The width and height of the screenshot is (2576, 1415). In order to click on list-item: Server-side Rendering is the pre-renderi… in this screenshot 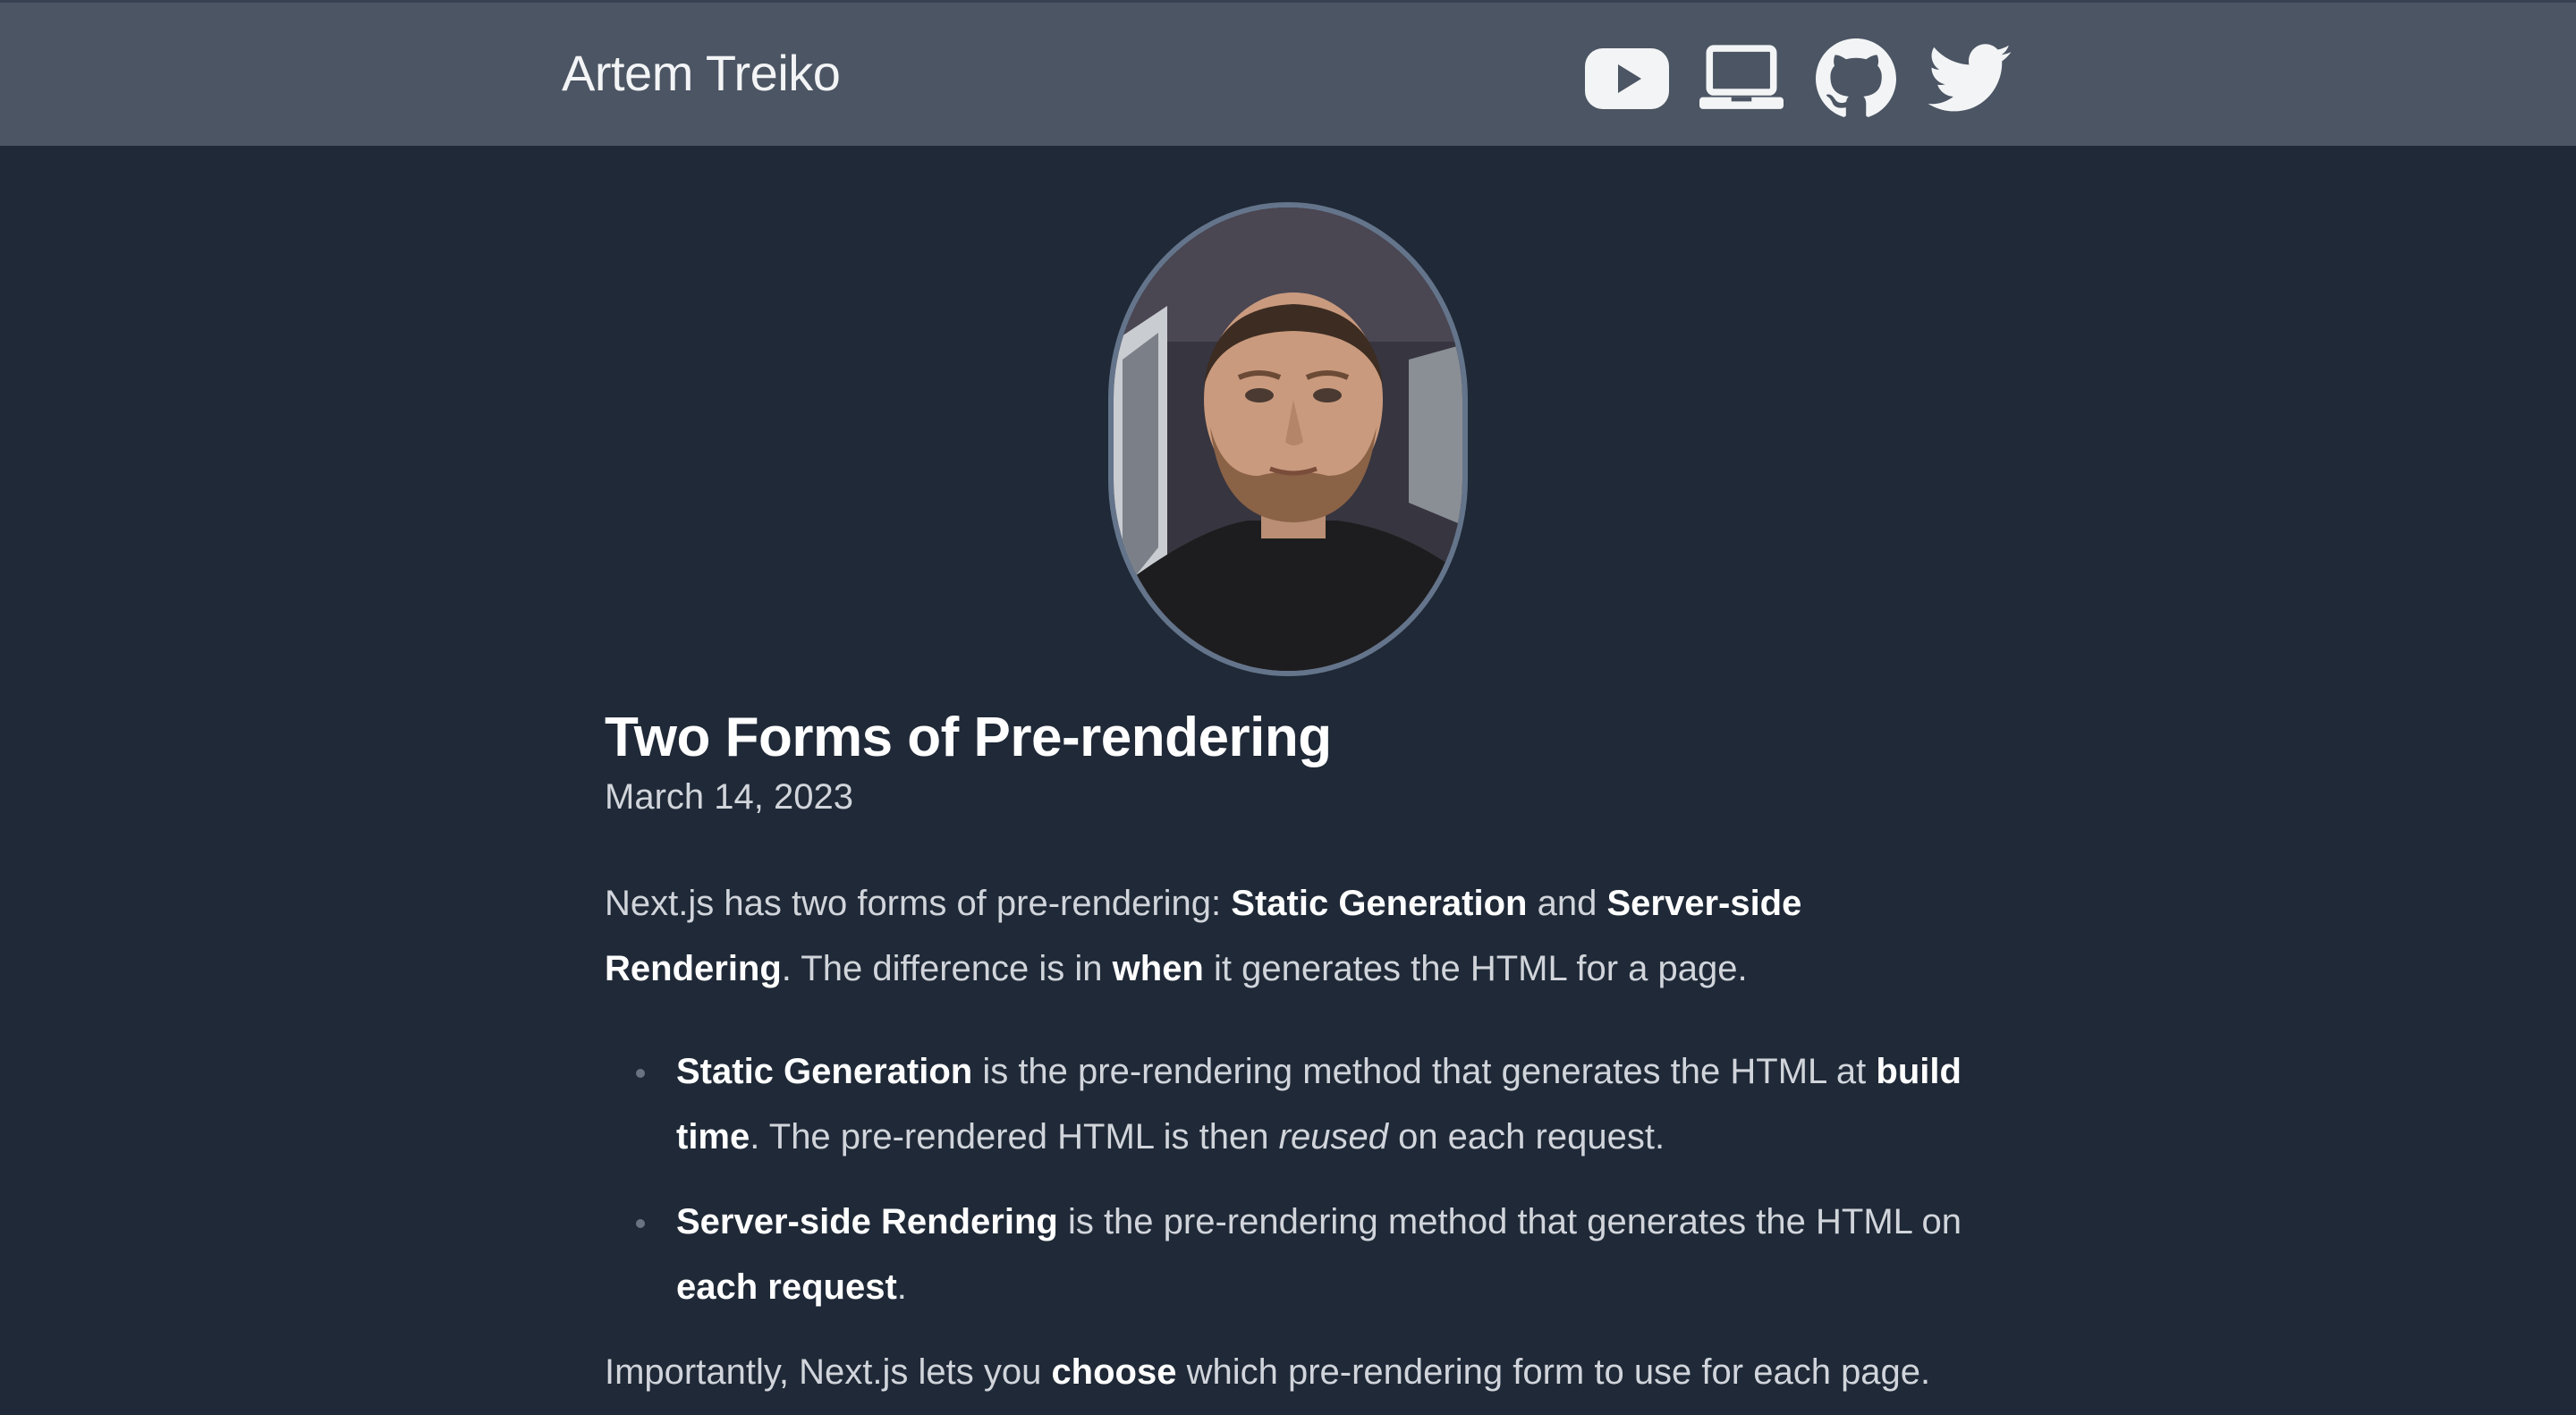, I will do `click(1304, 1255)`.